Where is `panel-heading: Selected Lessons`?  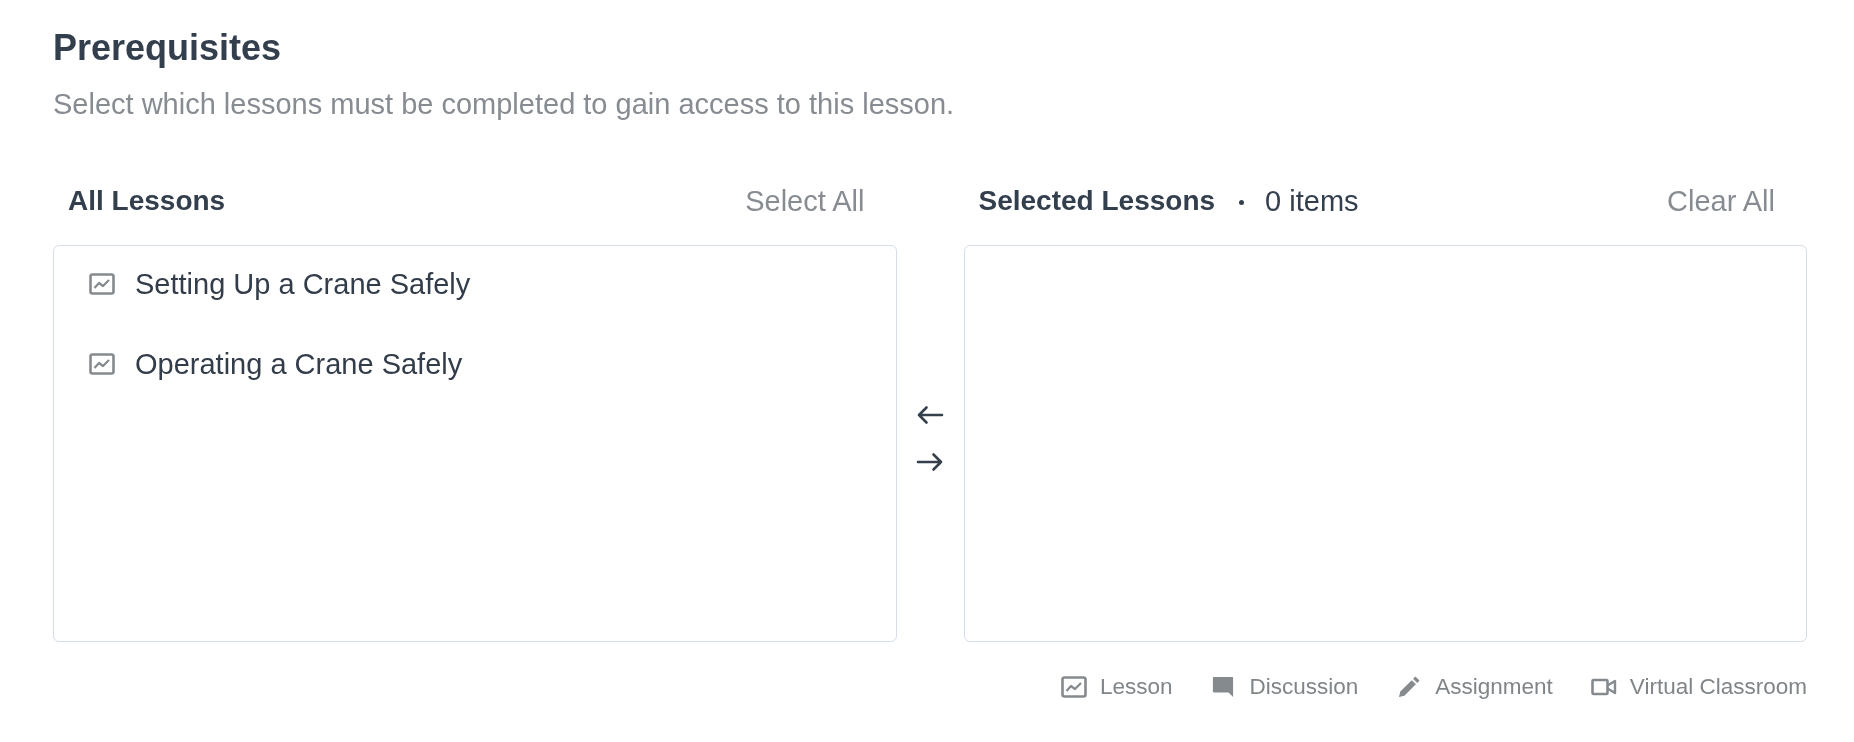 panel-heading: Selected Lessons is located at coordinates (1097, 201).